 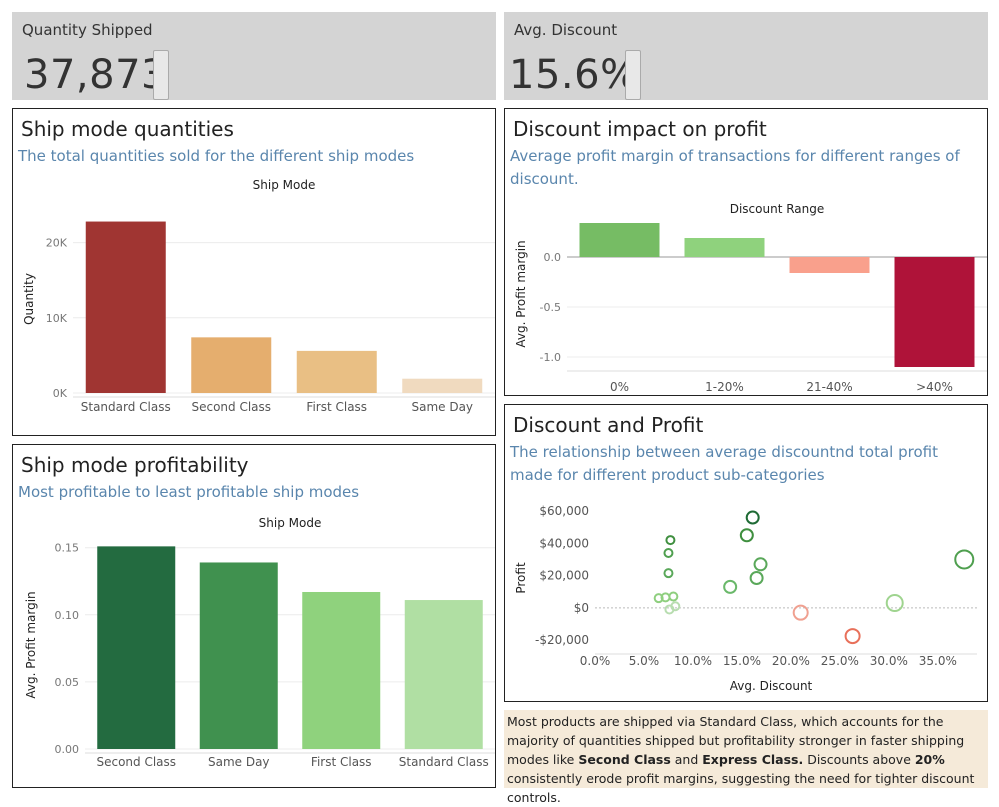 I want to click on kpi-value: 37,873, so click(x=95, y=75).